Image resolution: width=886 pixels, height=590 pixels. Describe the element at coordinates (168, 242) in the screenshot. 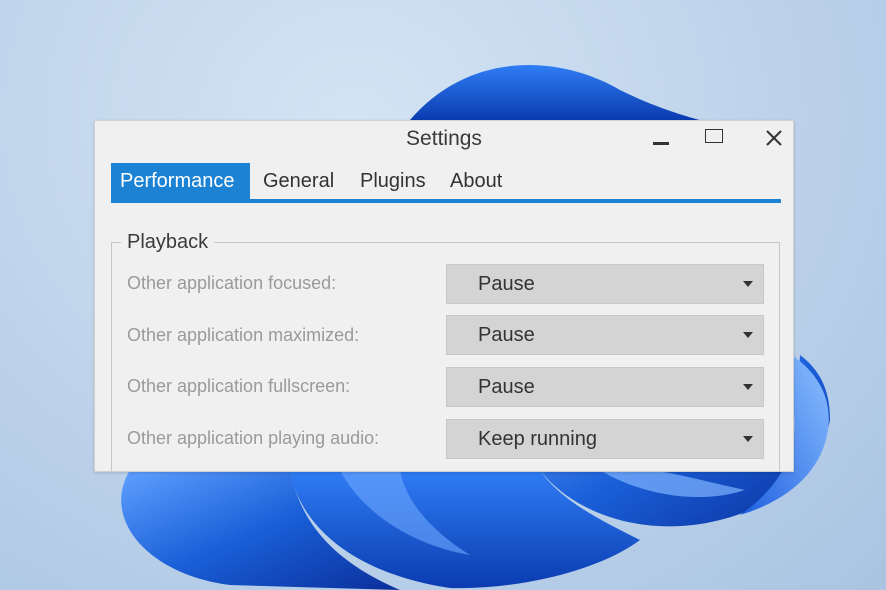

I see `playback-group-title: Playback` at that location.